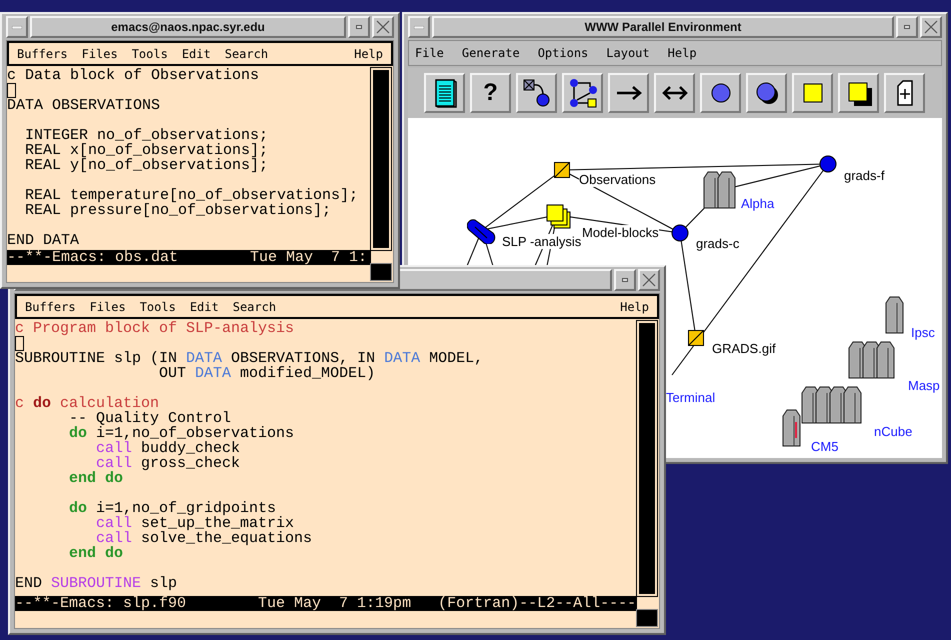 The image size is (951, 640). Describe the element at coordinates (559, 217) in the screenshot. I see `stacked-squares-icon` at that location.